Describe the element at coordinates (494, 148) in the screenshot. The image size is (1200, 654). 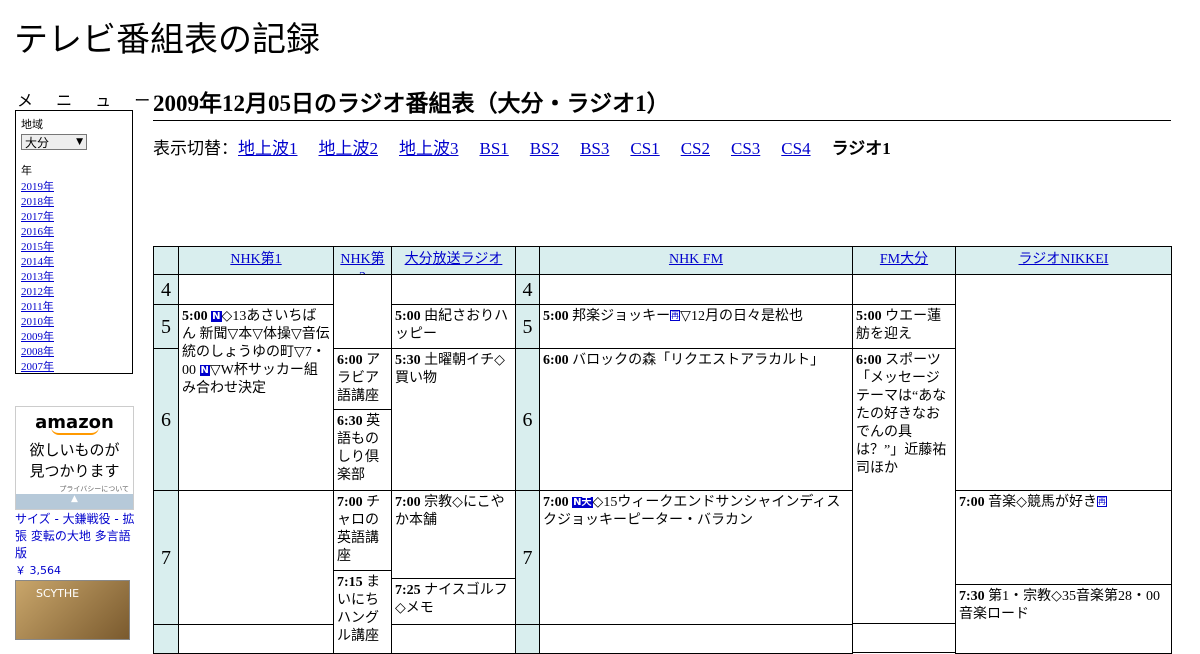
I see `switch-link-bs1: BS1` at that location.